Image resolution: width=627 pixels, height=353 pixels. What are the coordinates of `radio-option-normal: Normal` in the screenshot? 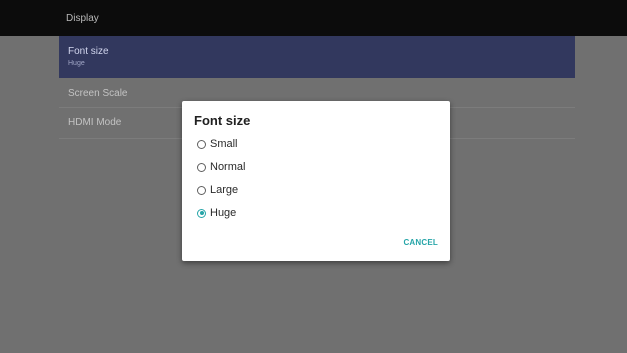 It's located at (221, 167).